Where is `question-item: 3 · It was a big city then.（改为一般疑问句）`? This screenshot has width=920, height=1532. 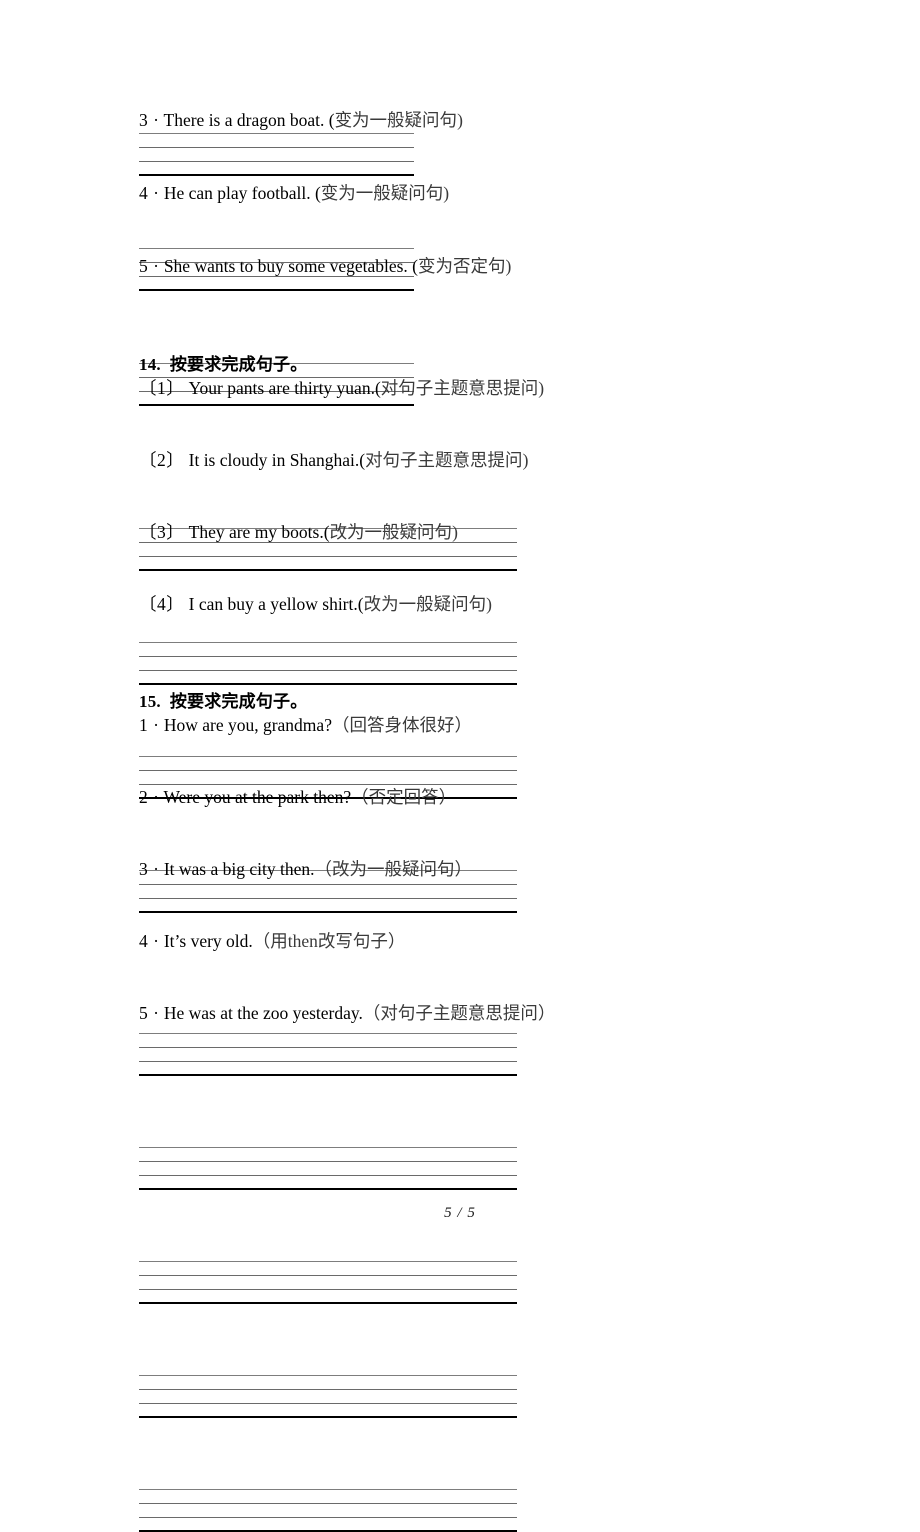
question-item: 3 · It was a big city then.（改为一般疑问句） is located at coordinates (305, 869).